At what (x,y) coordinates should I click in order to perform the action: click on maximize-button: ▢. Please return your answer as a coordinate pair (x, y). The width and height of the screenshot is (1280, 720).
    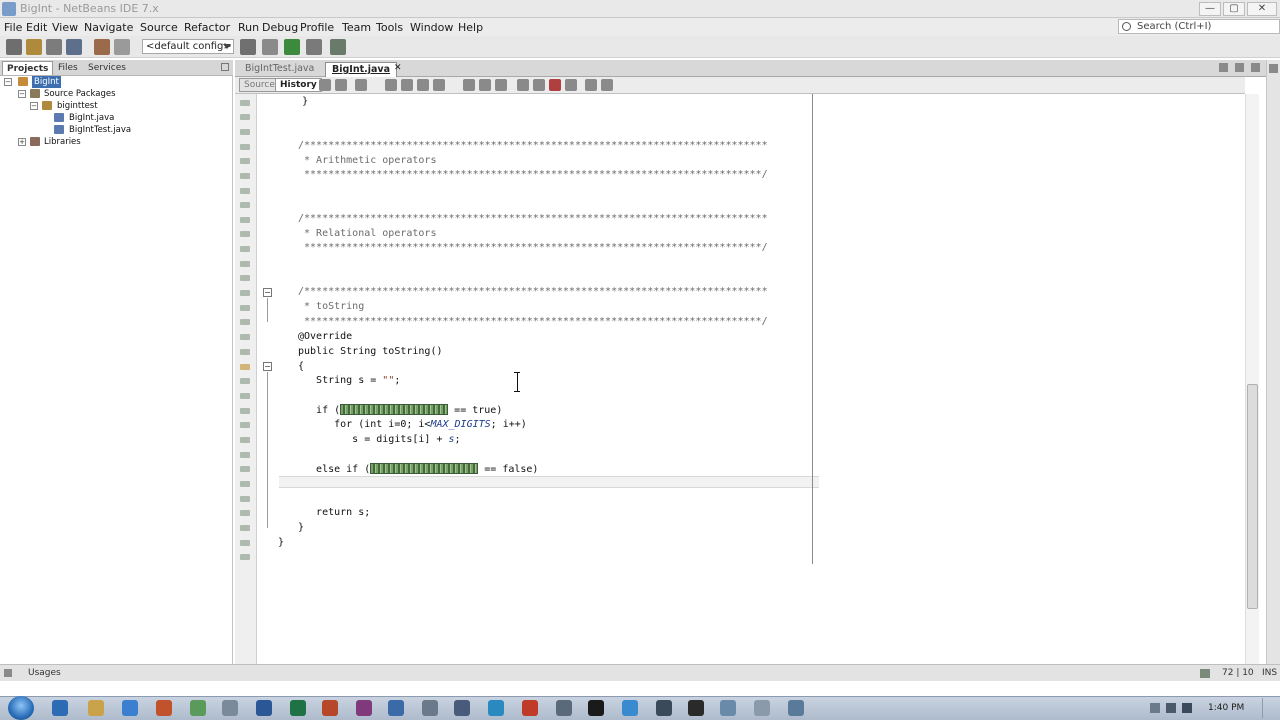
    Looking at the image, I should click on (1234, 9).